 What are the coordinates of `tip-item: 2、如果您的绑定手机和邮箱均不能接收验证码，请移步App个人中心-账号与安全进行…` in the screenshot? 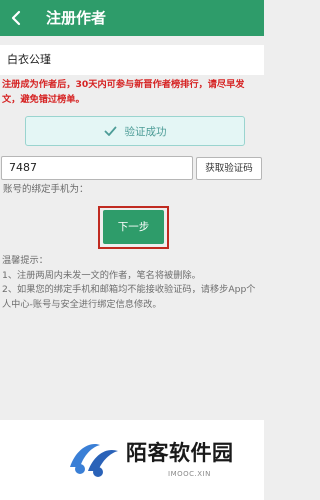 It's located at (129, 297).